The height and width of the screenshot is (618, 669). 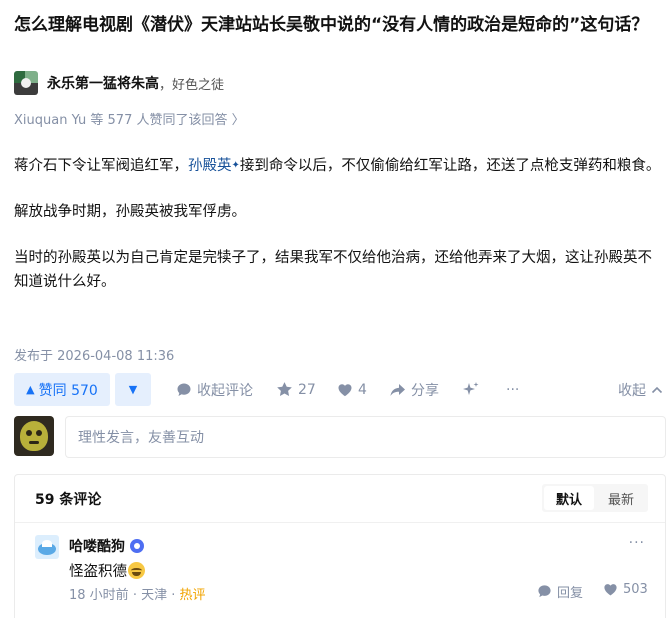 What do you see at coordinates (130, 212) in the screenshot?
I see `answer-paragraph: 解放战争时期，孙殿英被我军俘虏。` at bounding box center [130, 212].